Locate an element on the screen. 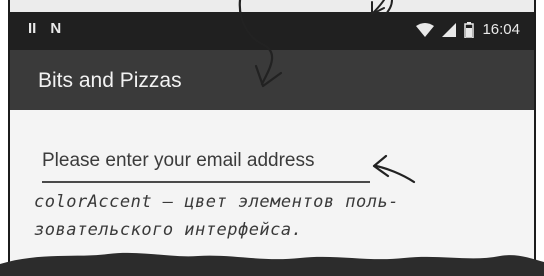 The width and height of the screenshot is (544, 276). status-time: 16:04 is located at coordinates (501, 29).